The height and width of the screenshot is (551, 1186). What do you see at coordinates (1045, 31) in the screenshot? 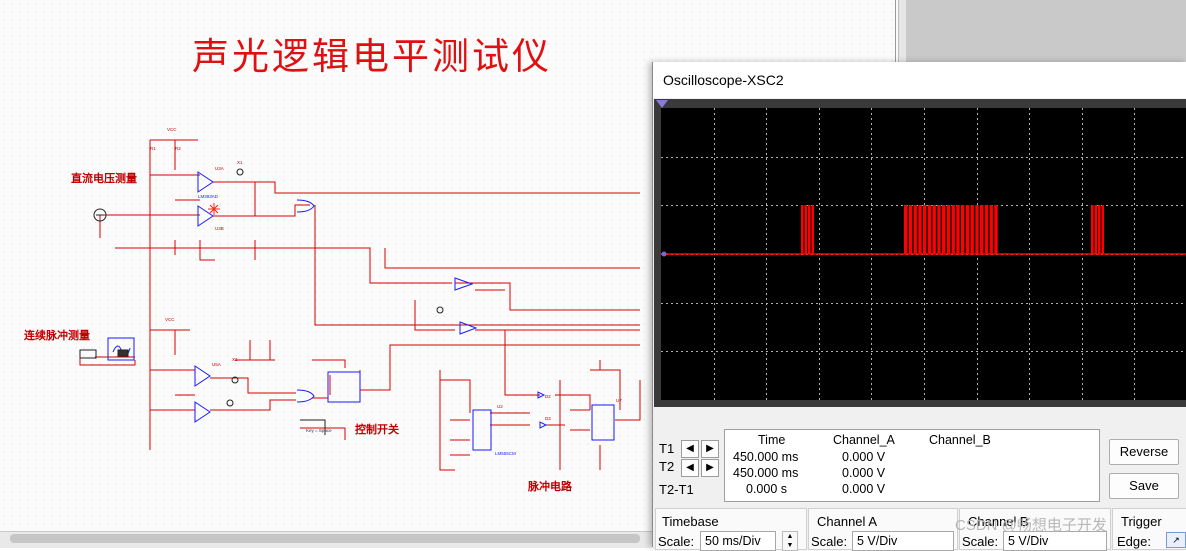
I see `workspace-background` at bounding box center [1045, 31].